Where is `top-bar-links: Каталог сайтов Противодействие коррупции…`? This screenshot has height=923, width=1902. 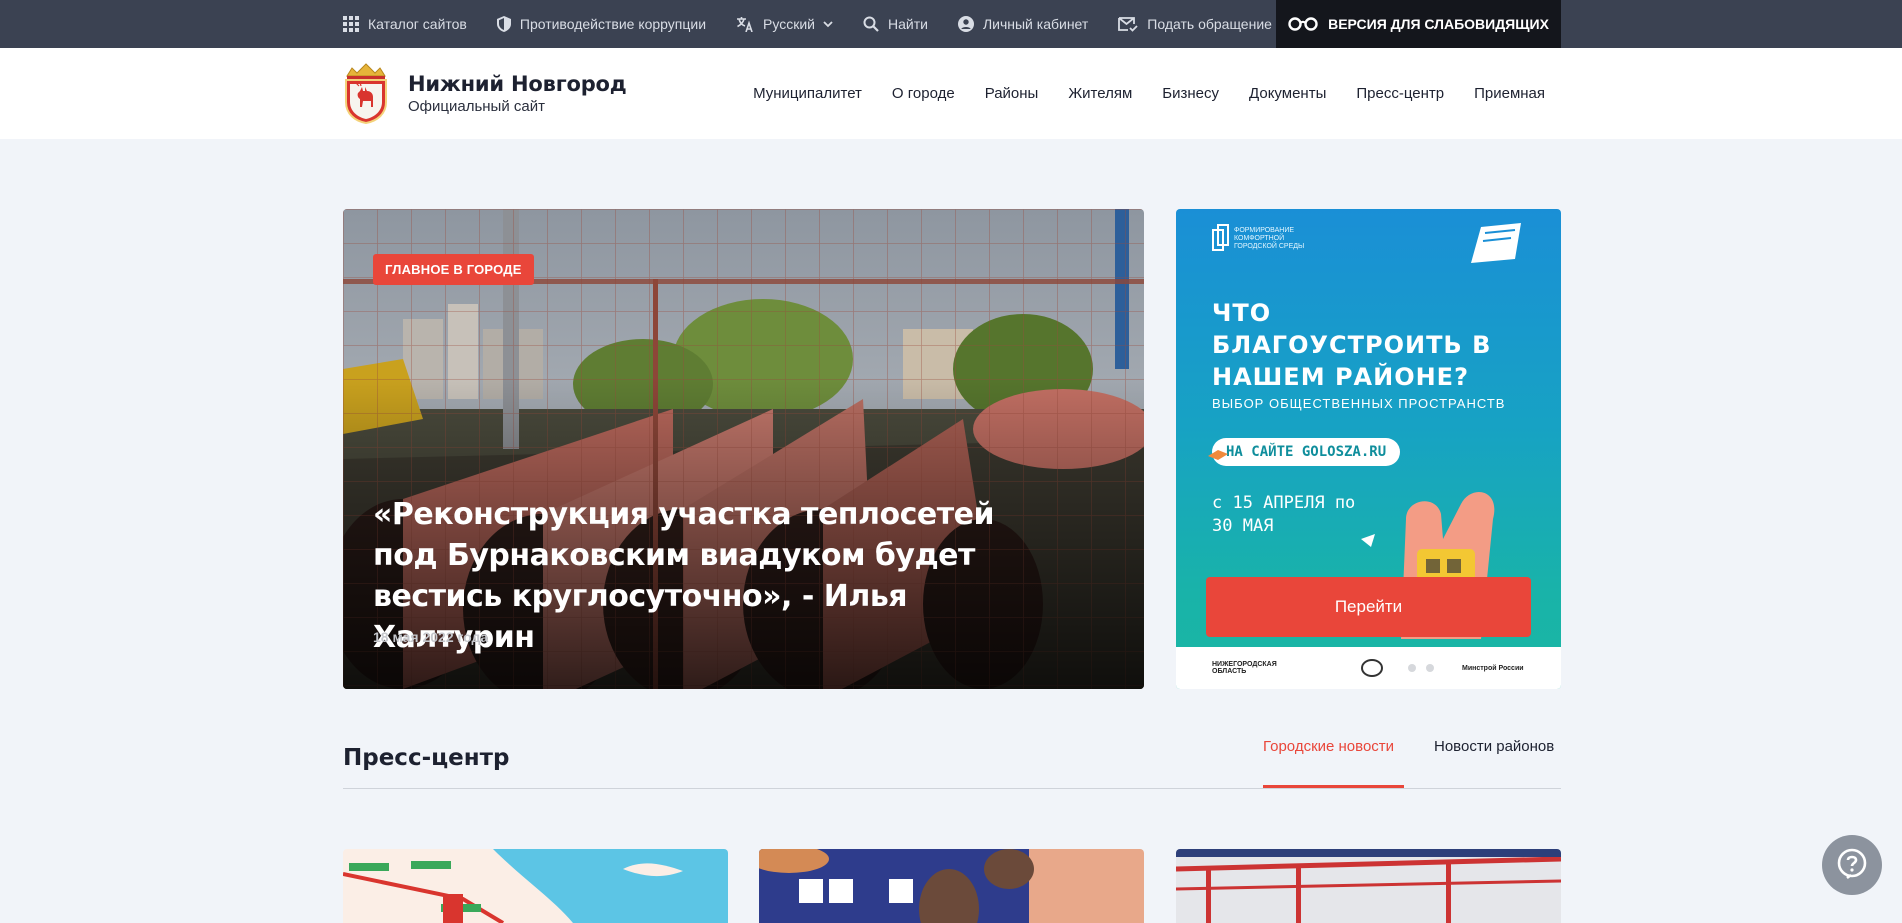 top-bar-links: Каталог сайтов Противодействие коррупции… is located at coordinates (822, 24).